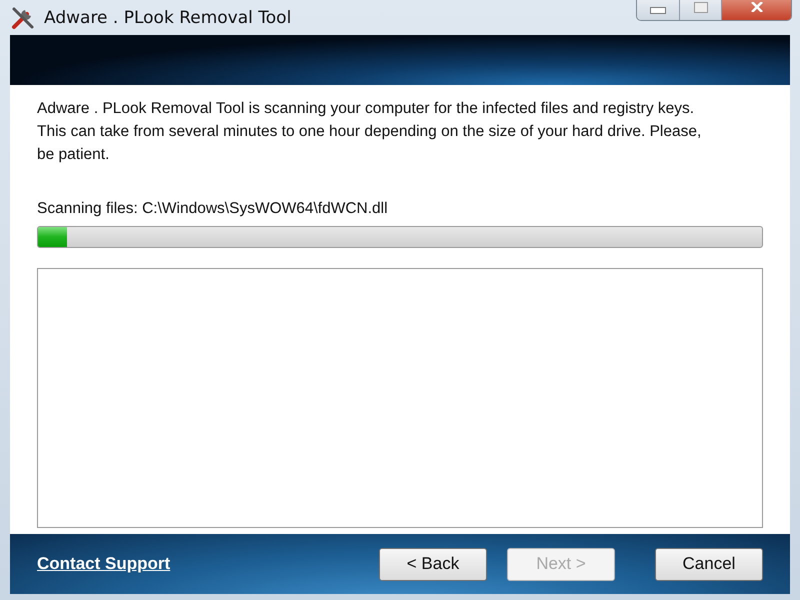  What do you see at coordinates (103, 564) in the screenshot?
I see `contact-support-link: Contact Support` at bounding box center [103, 564].